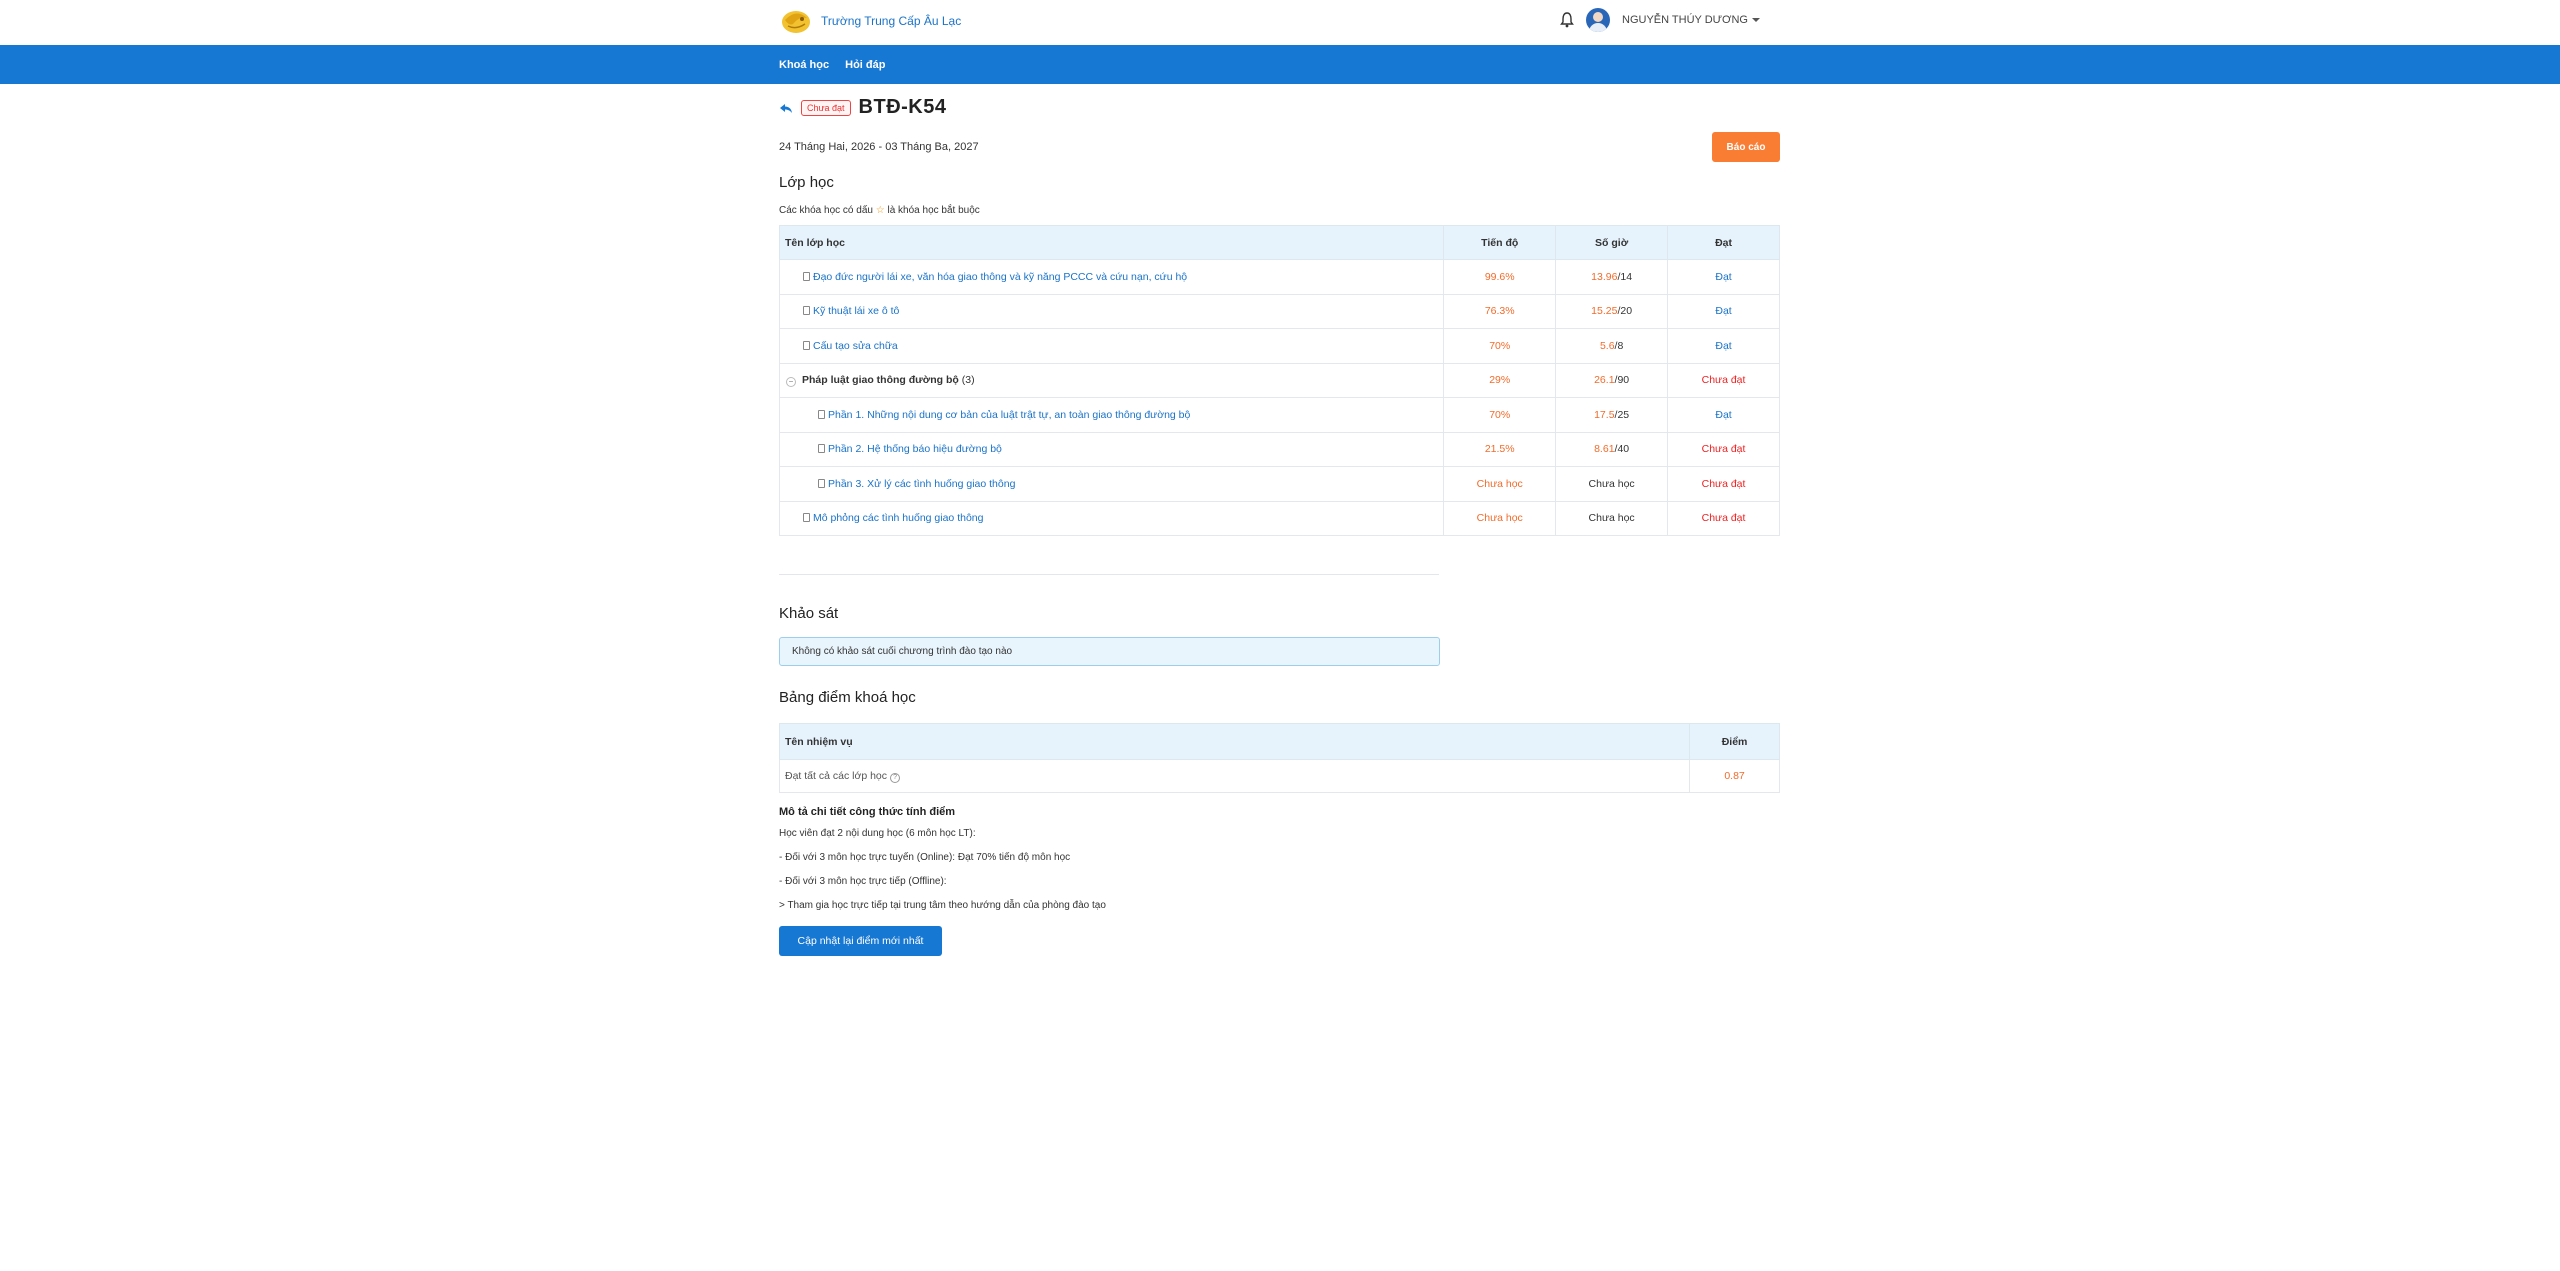 The width and height of the screenshot is (2560, 1271). Describe the element at coordinates (880, 379) in the screenshot. I see `group-name: Pháp luật giao thông đường bộ` at that location.